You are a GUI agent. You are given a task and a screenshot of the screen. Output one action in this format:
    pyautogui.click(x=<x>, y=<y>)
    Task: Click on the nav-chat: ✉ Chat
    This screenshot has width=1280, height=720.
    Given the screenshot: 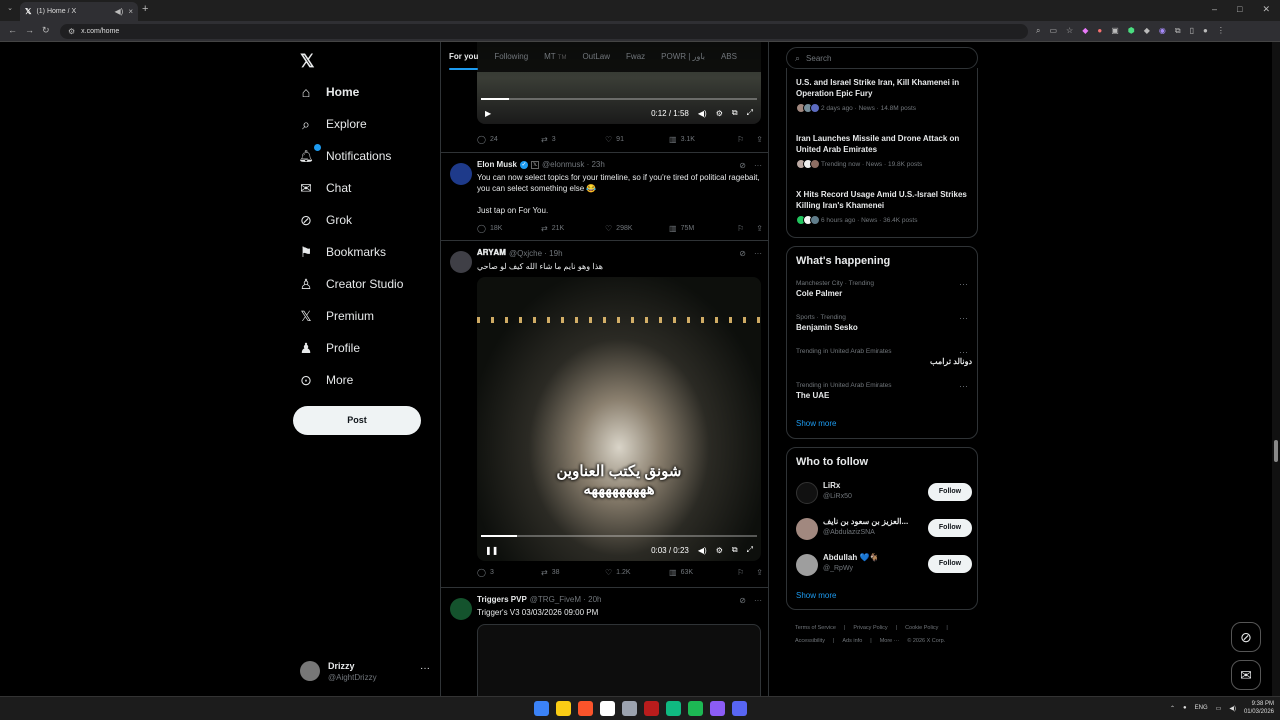 What is the action you would take?
    pyautogui.click(x=324, y=188)
    